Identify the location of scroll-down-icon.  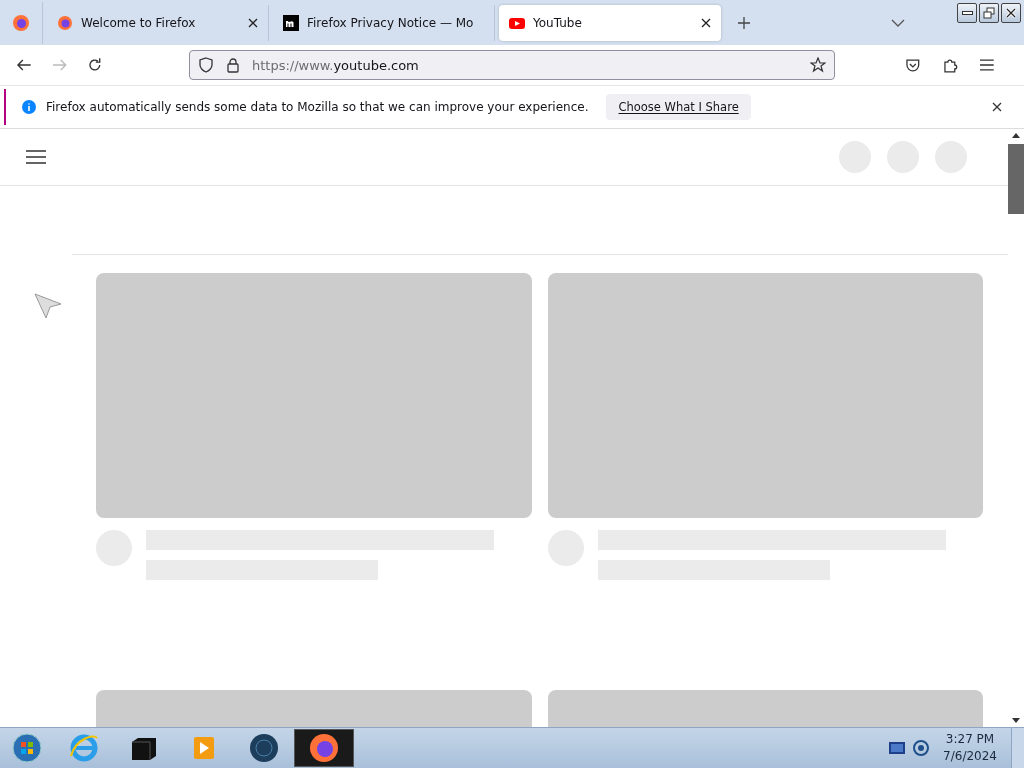
(1016, 721).